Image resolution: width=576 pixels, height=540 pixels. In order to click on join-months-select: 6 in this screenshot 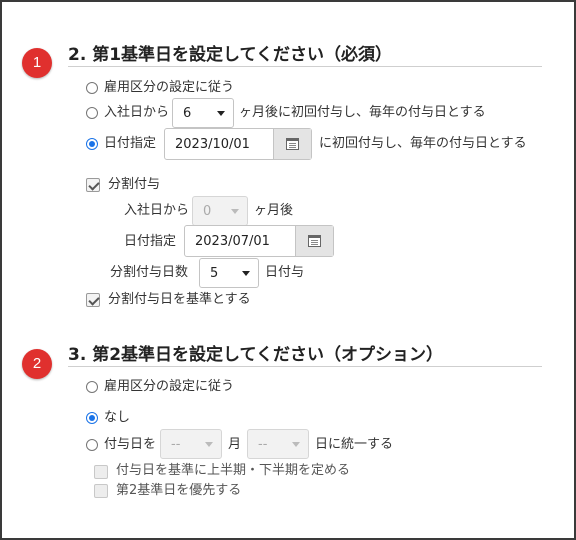, I will do `click(203, 113)`.